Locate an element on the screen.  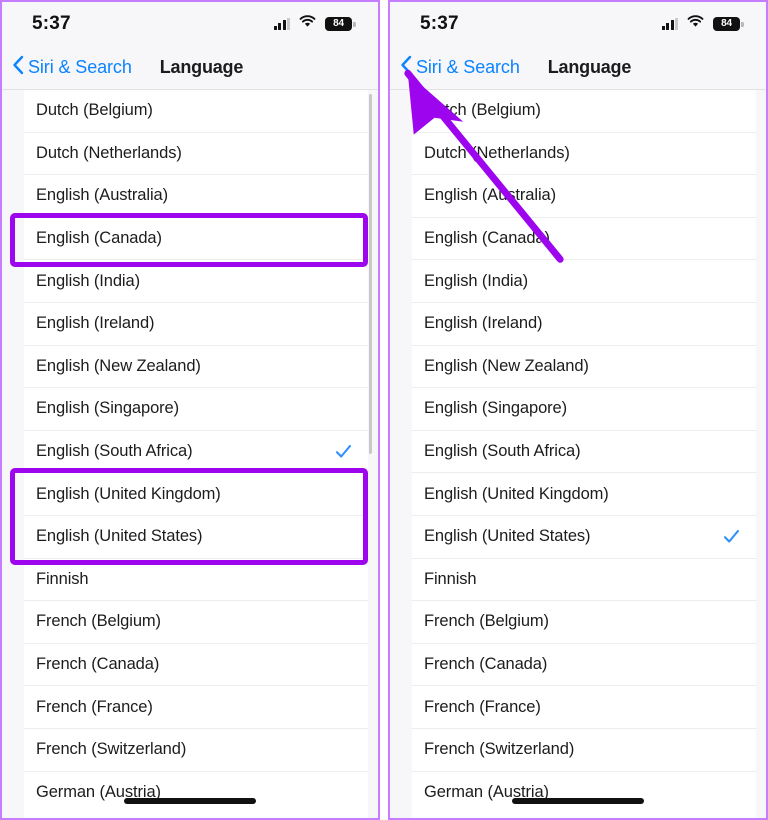
vertical-scrollbar is located at coordinates (370, 274).